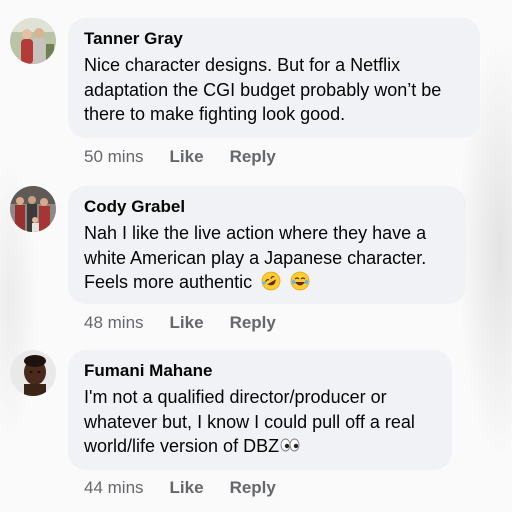  Describe the element at coordinates (260, 371) in the screenshot. I see `comment-author: Fumani Mahane` at that location.